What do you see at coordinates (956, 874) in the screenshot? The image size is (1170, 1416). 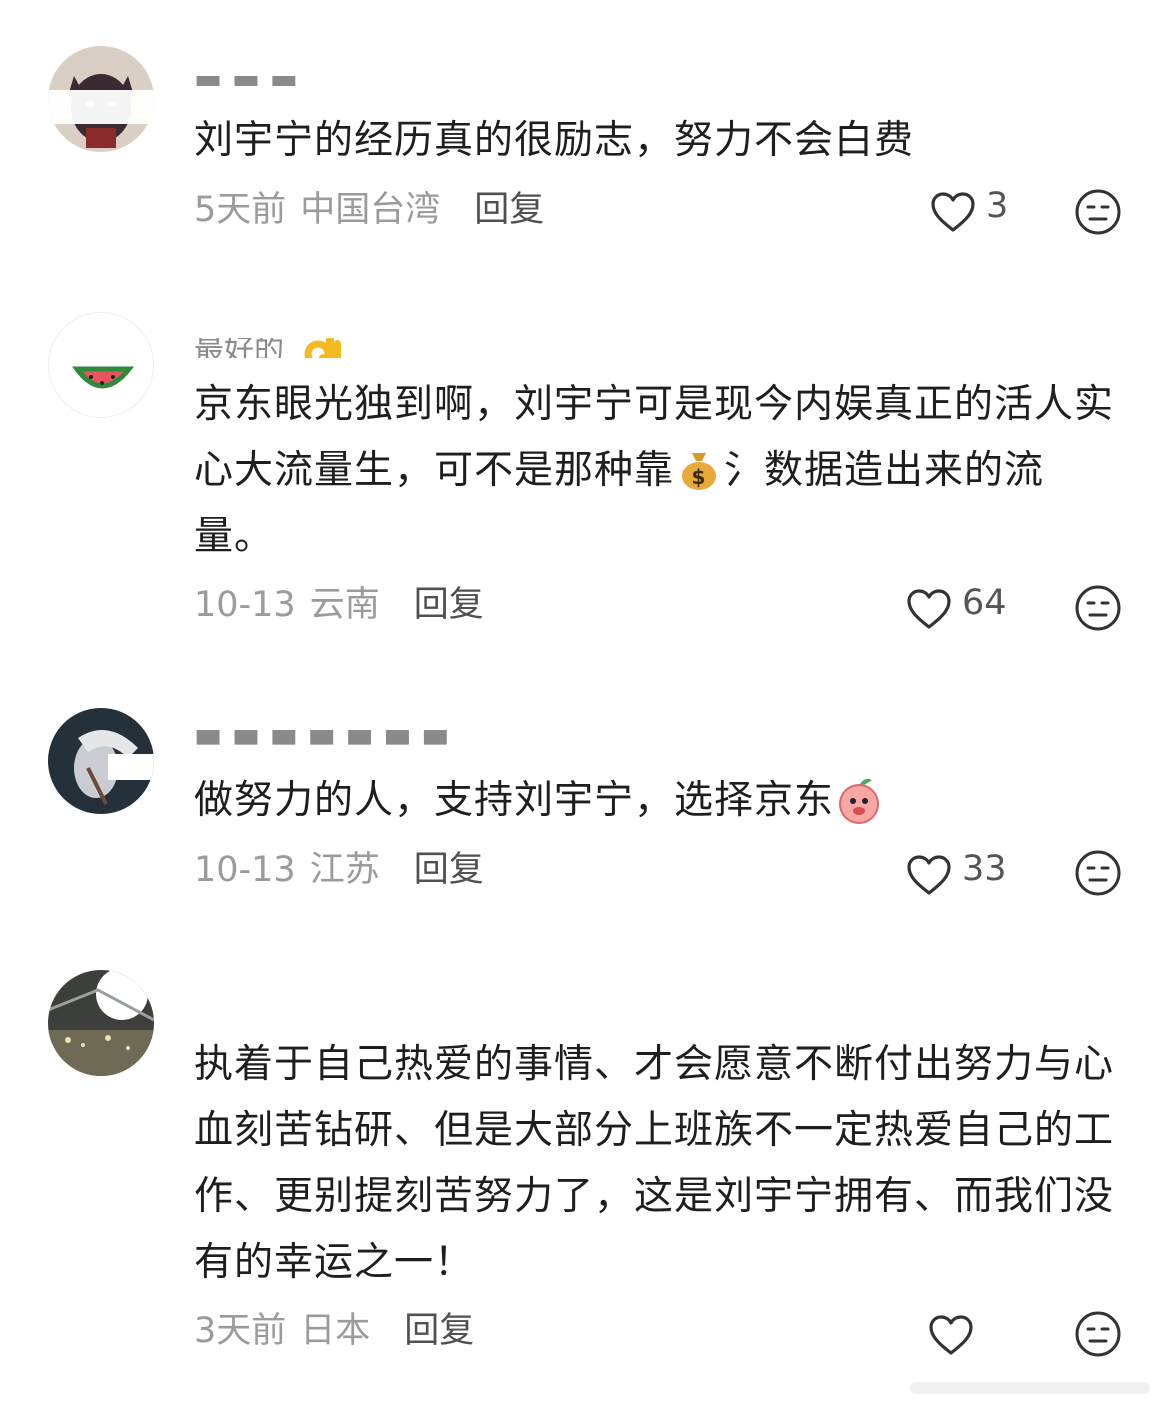 I see `like-button: 33` at bounding box center [956, 874].